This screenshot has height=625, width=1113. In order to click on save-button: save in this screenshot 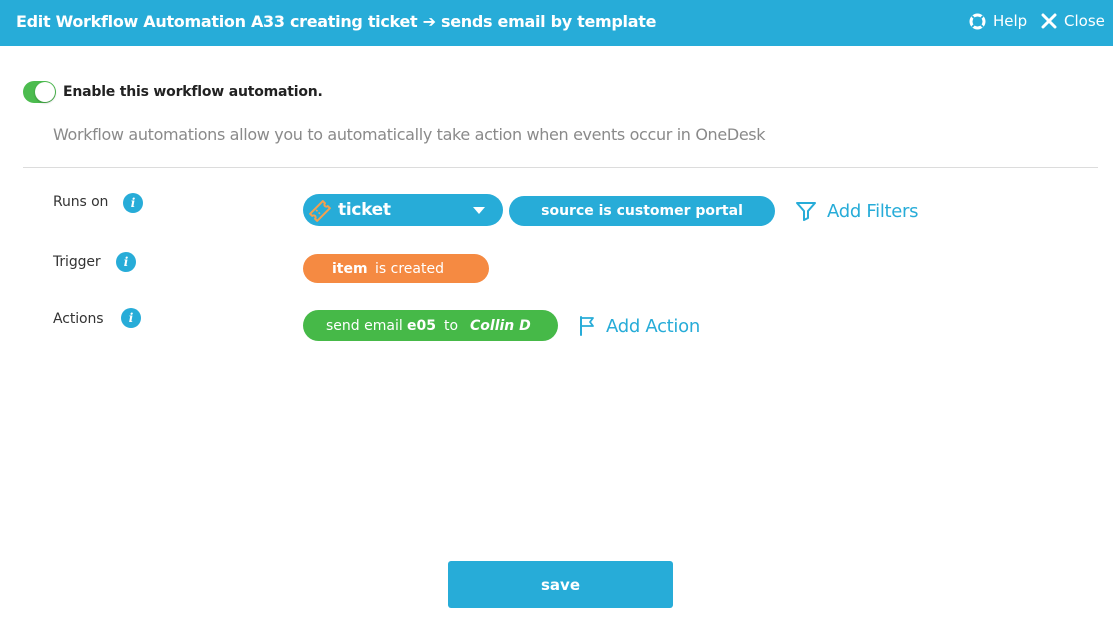, I will do `click(560, 584)`.